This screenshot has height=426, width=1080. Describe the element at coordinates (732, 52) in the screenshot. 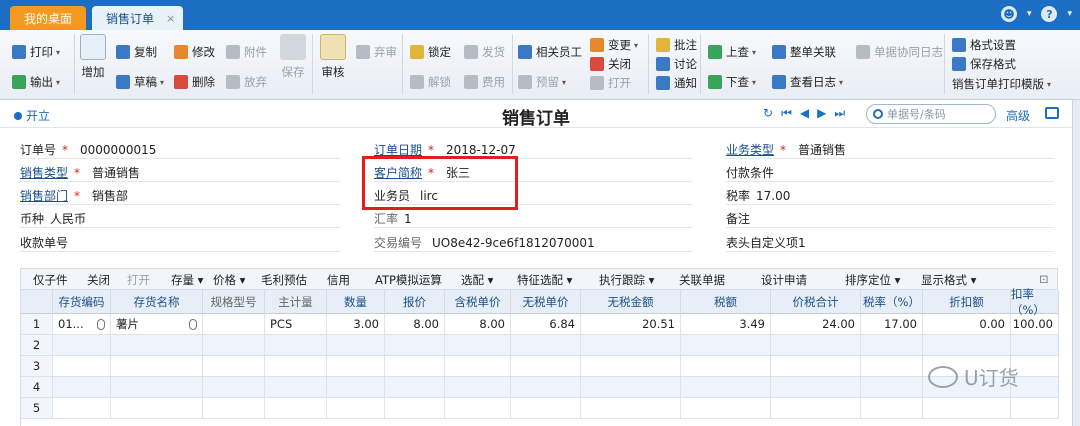

I see `up-query-button: 上查 ▾` at that location.